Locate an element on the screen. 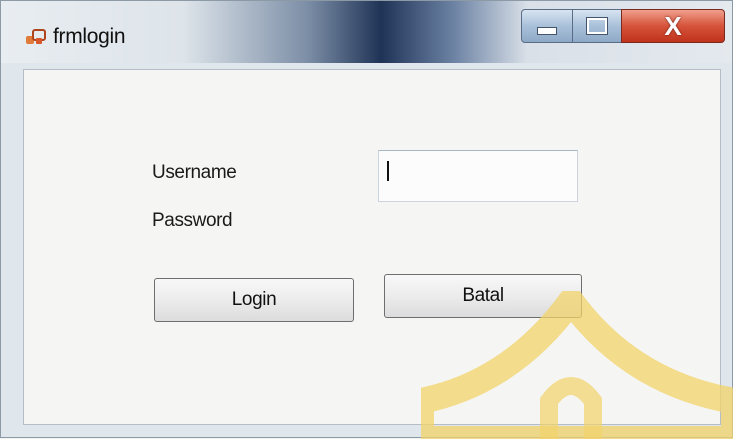 The width and height of the screenshot is (733, 439). maximize-icon is located at coordinates (597, 26).